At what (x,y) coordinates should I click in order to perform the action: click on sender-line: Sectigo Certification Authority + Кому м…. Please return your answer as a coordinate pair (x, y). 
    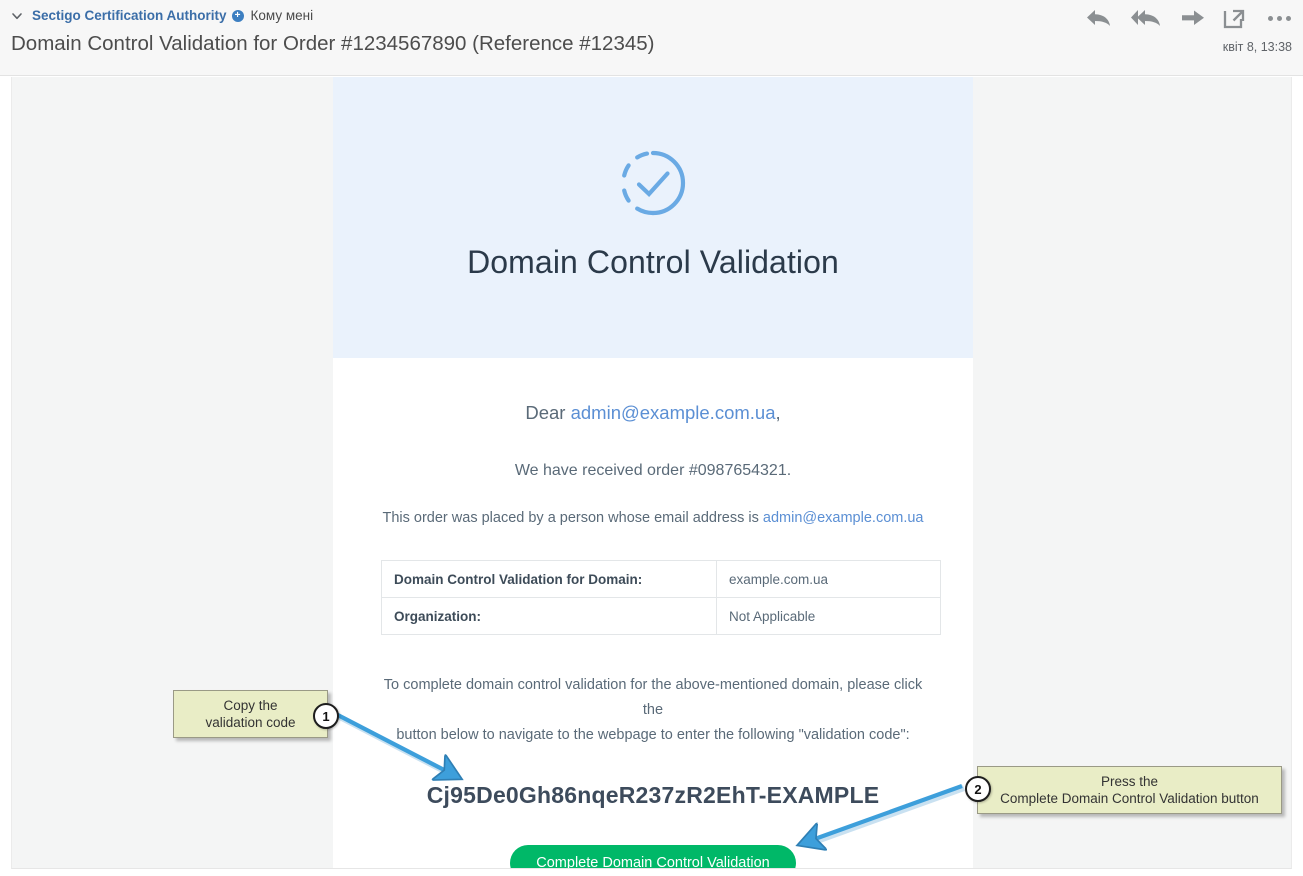
    Looking at the image, I should click on (161, 16).